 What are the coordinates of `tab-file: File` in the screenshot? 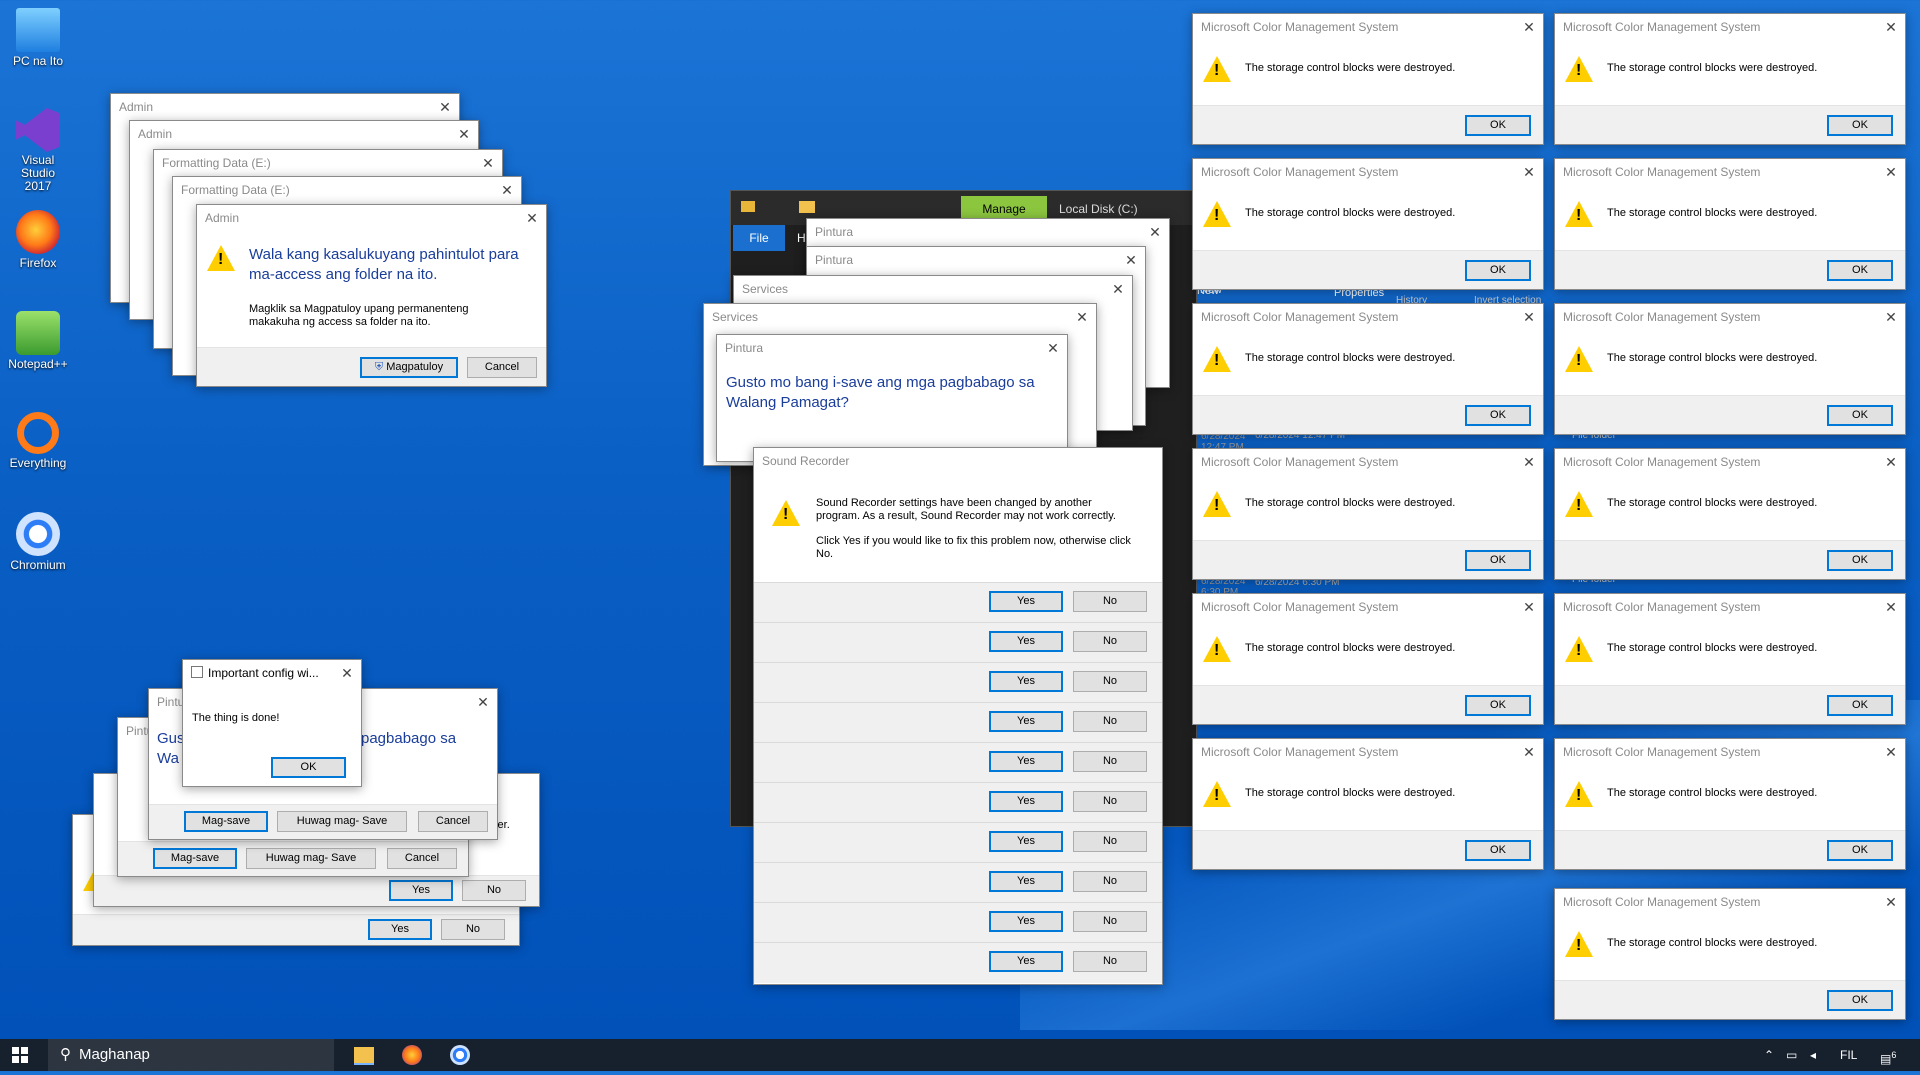 It's located at (759, 238).